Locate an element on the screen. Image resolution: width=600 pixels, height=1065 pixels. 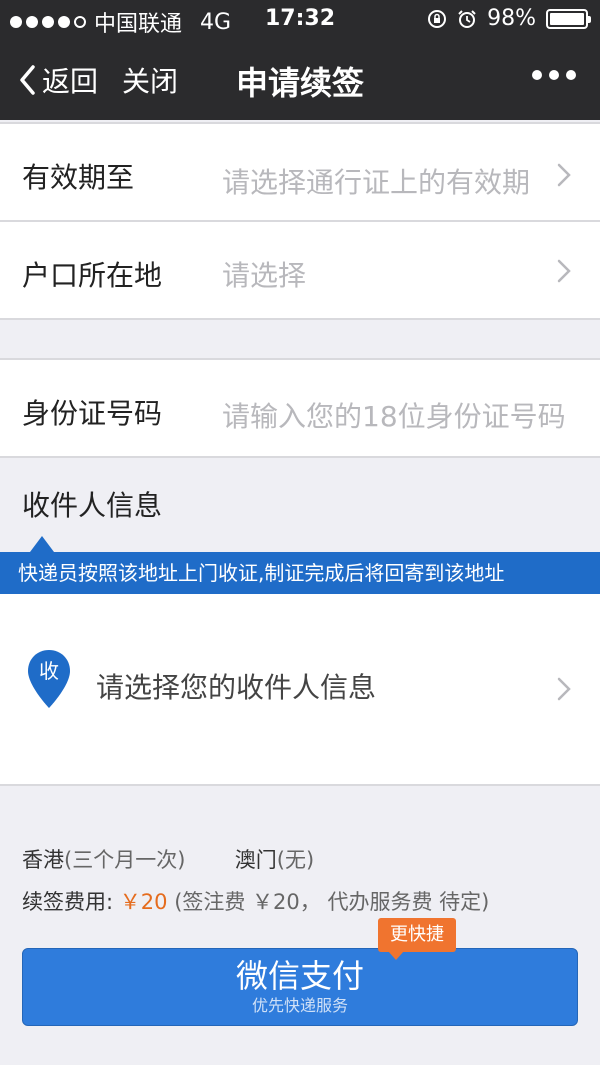
page-title: 申请续签 is located at coordinates (299, 83).